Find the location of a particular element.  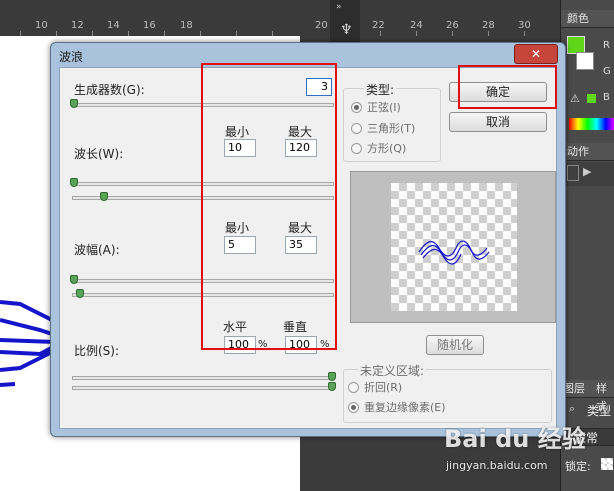

play-icon: ▶ is located at coordinates (587, 171).